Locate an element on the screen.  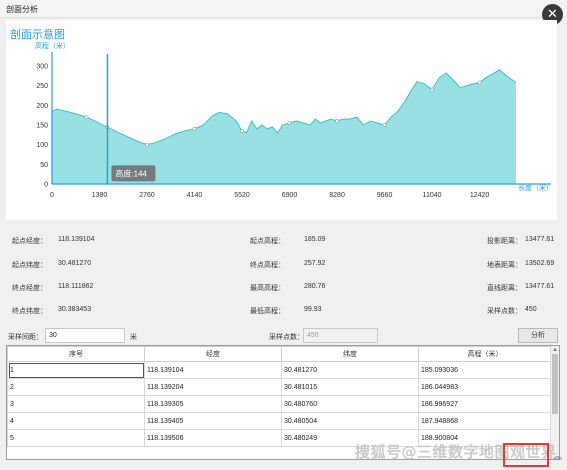
table-row: 3 118.139305 30.480760 186.996927 is located at coordinates (279, 404).